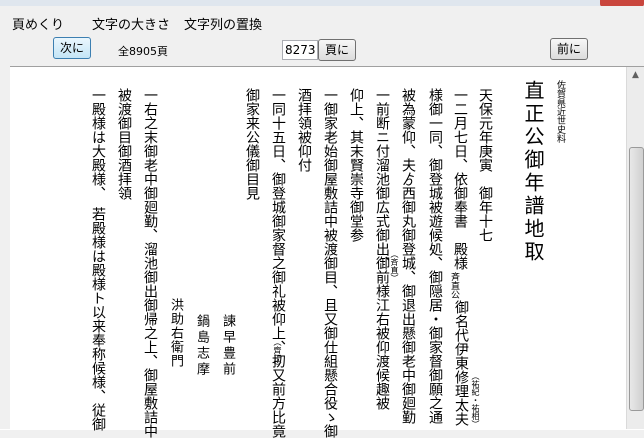 The width and height of the screenshot is (644, 438). I want to click on prev-page-button: 前に, so click(569, 49).